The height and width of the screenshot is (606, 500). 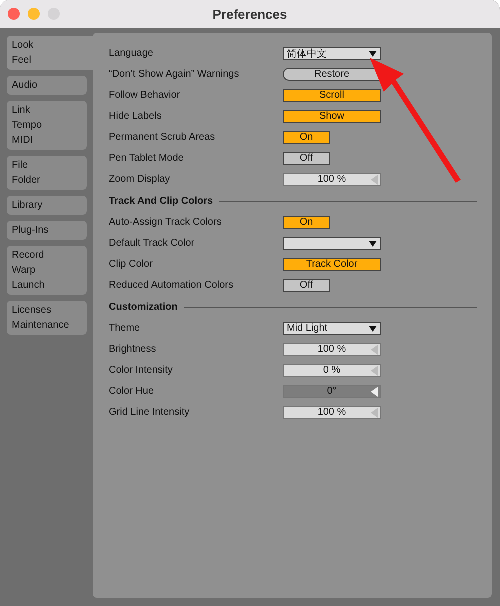 What do you see at coordinates (145, 95) in the screenshot?
I see `setting-label: Follow Behavior` at bounding box center [145, 95].